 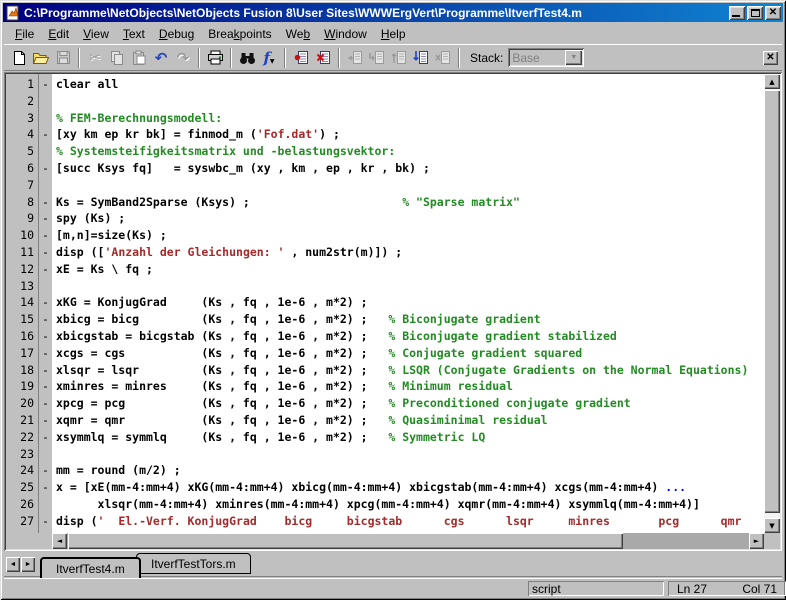 I want to click on code-line: clear all, so click(x=410, y=84).